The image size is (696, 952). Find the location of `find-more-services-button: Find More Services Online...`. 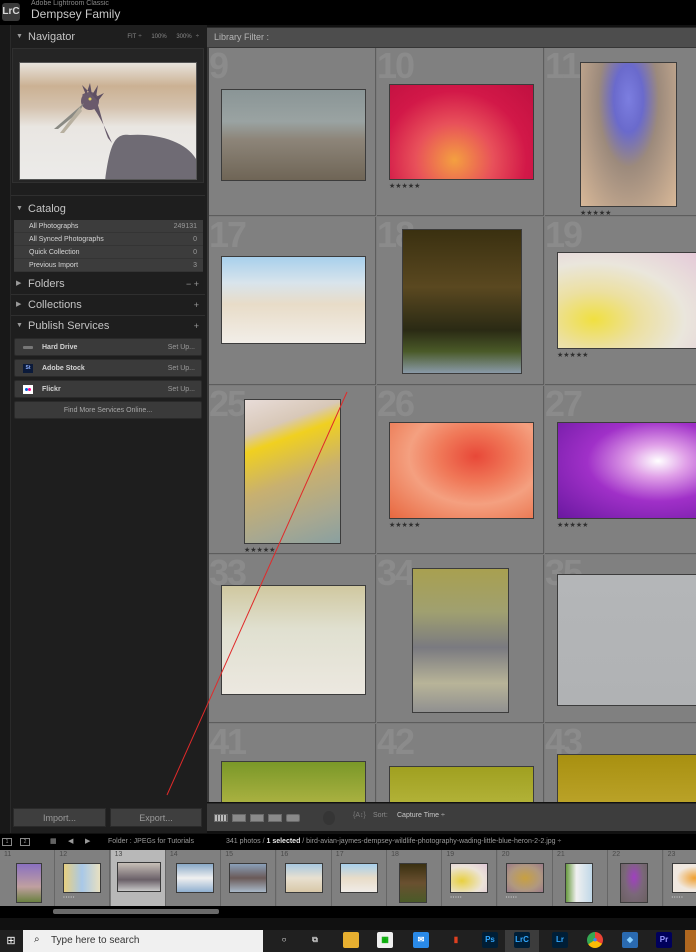

find-more-services-button: Find More Services Online... is located at coordinates (108, 410).